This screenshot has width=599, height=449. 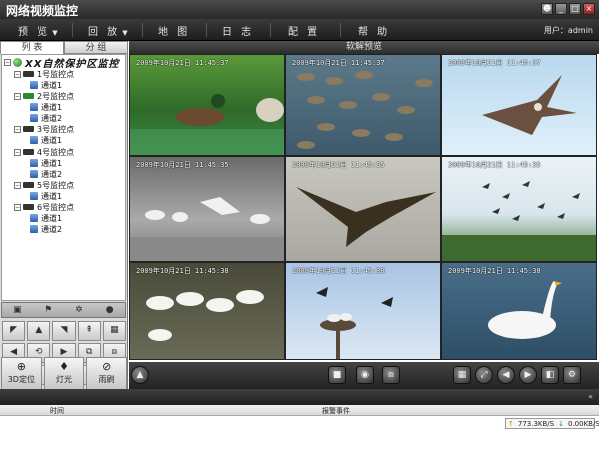 What do you see at coordinates (590, 396) in the screenshot?
I see `collapse-panel-icon: «` at bounding box center [590, 396].